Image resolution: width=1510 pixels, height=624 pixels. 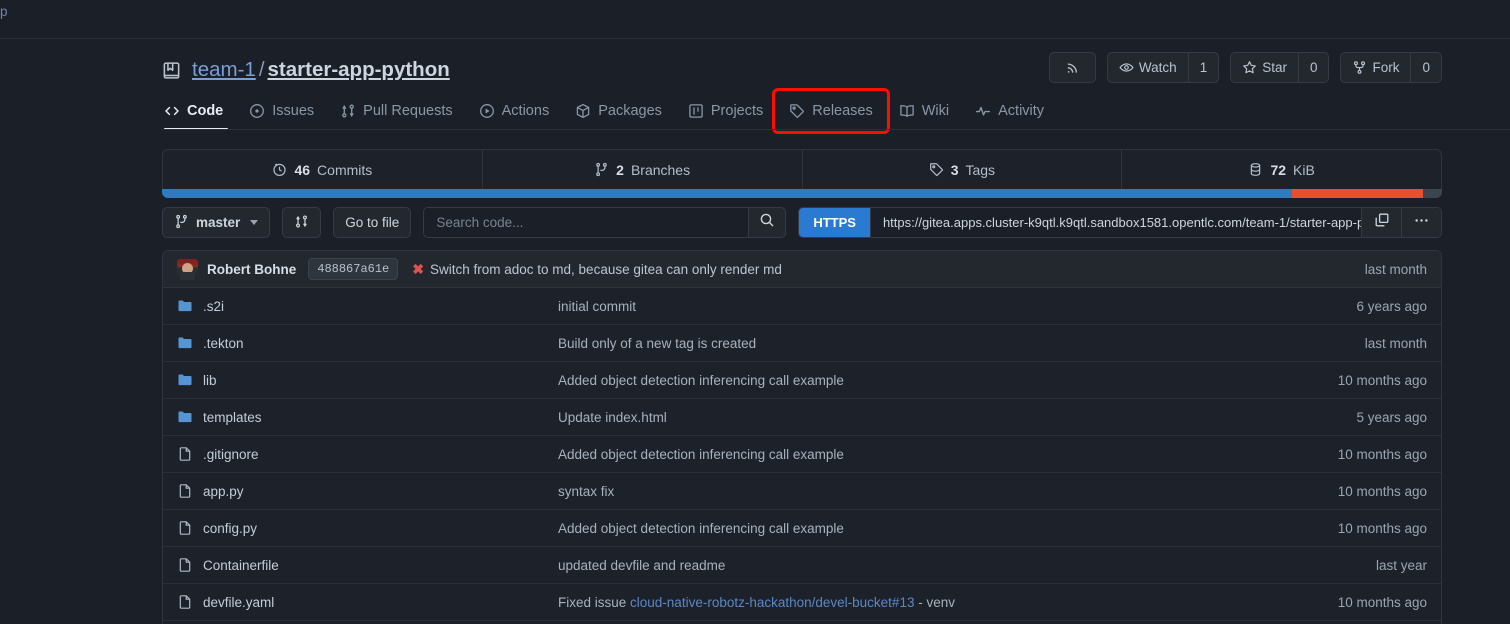 I want to click on branch-icon, so click(x=181, y=223).